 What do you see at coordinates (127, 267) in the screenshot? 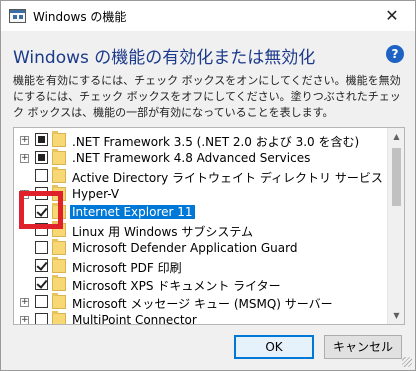
I see `feature-label: Microsoft PDF 印刷` at bounding box center [127, 267].